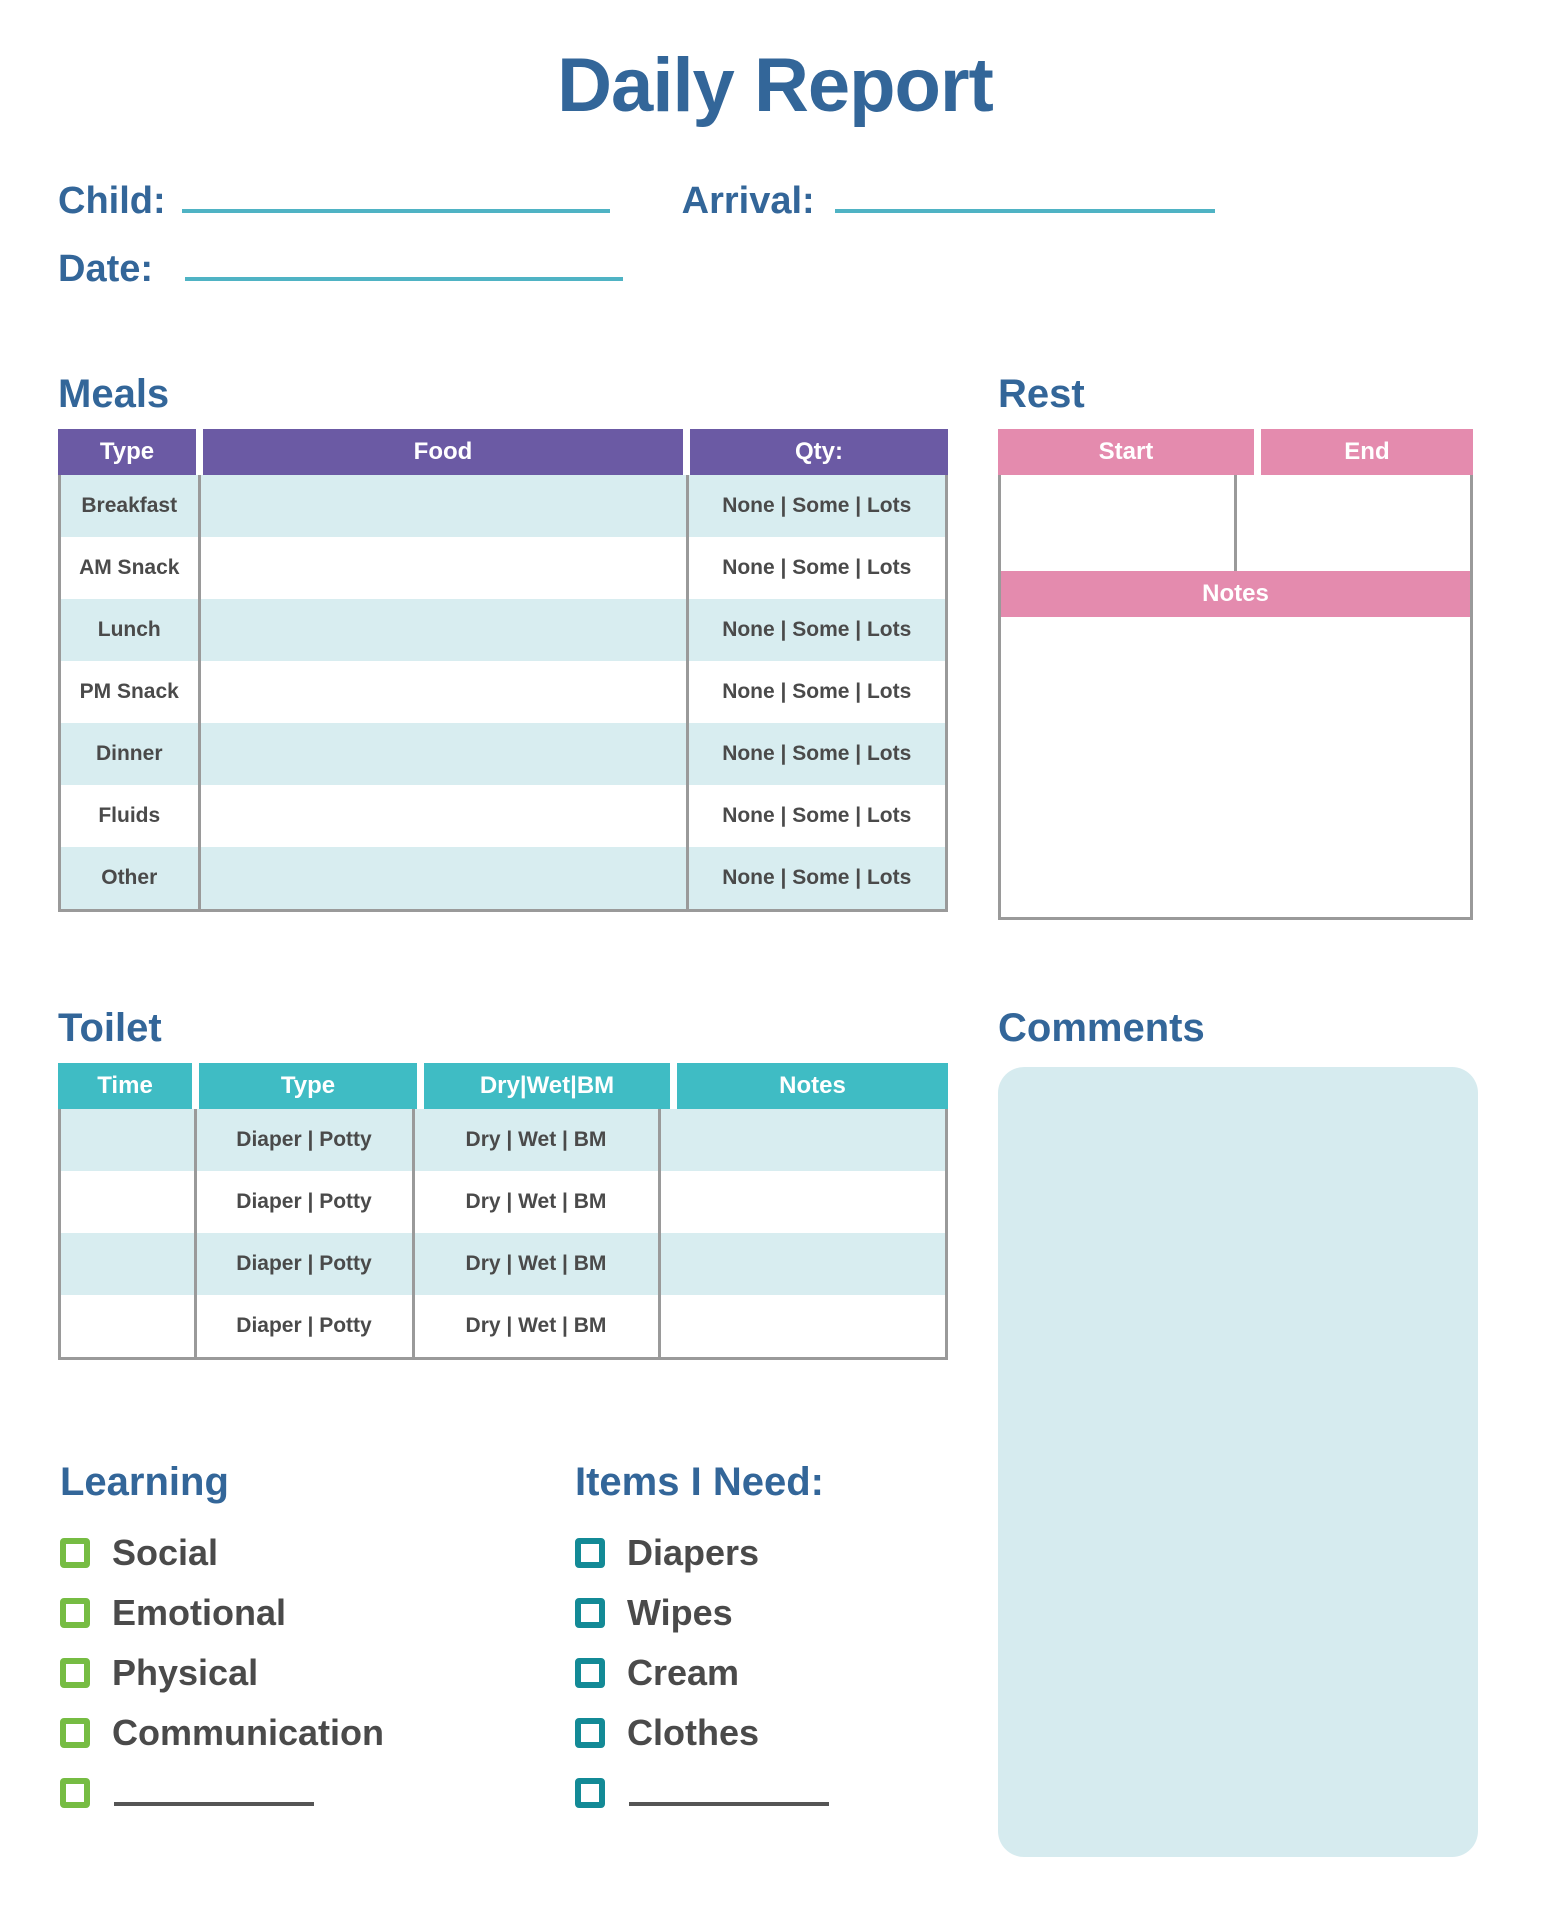 This screenshot has height=1920, width=1550. Describe the element at coordinates (131, 692) in the screenshot. I see `meal-type: PM Snack` at that location.